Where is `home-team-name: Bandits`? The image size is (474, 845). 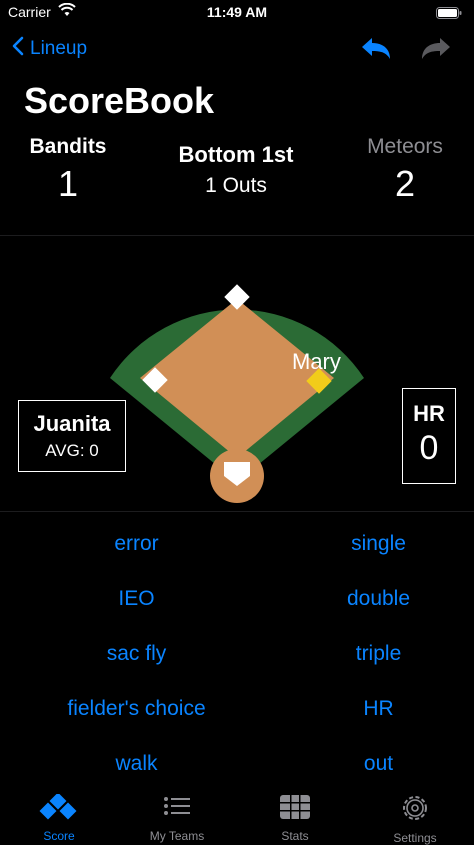
home-team-name: Bandits is located at coordinates (68, 146).